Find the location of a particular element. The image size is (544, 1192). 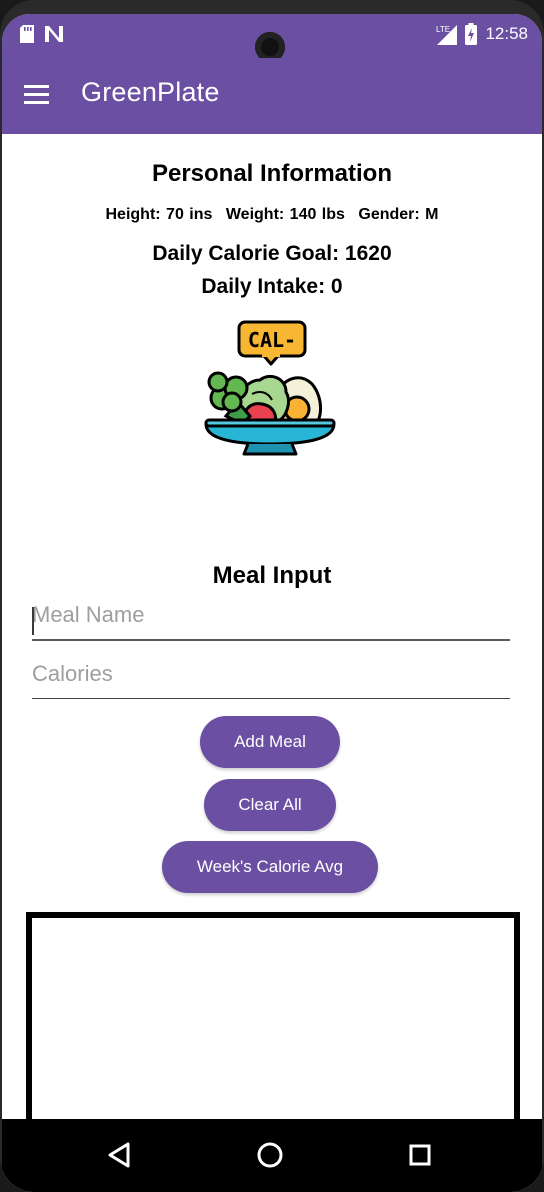

status-right-icons: LTE 12:58 is located at coordinates (481, 34).